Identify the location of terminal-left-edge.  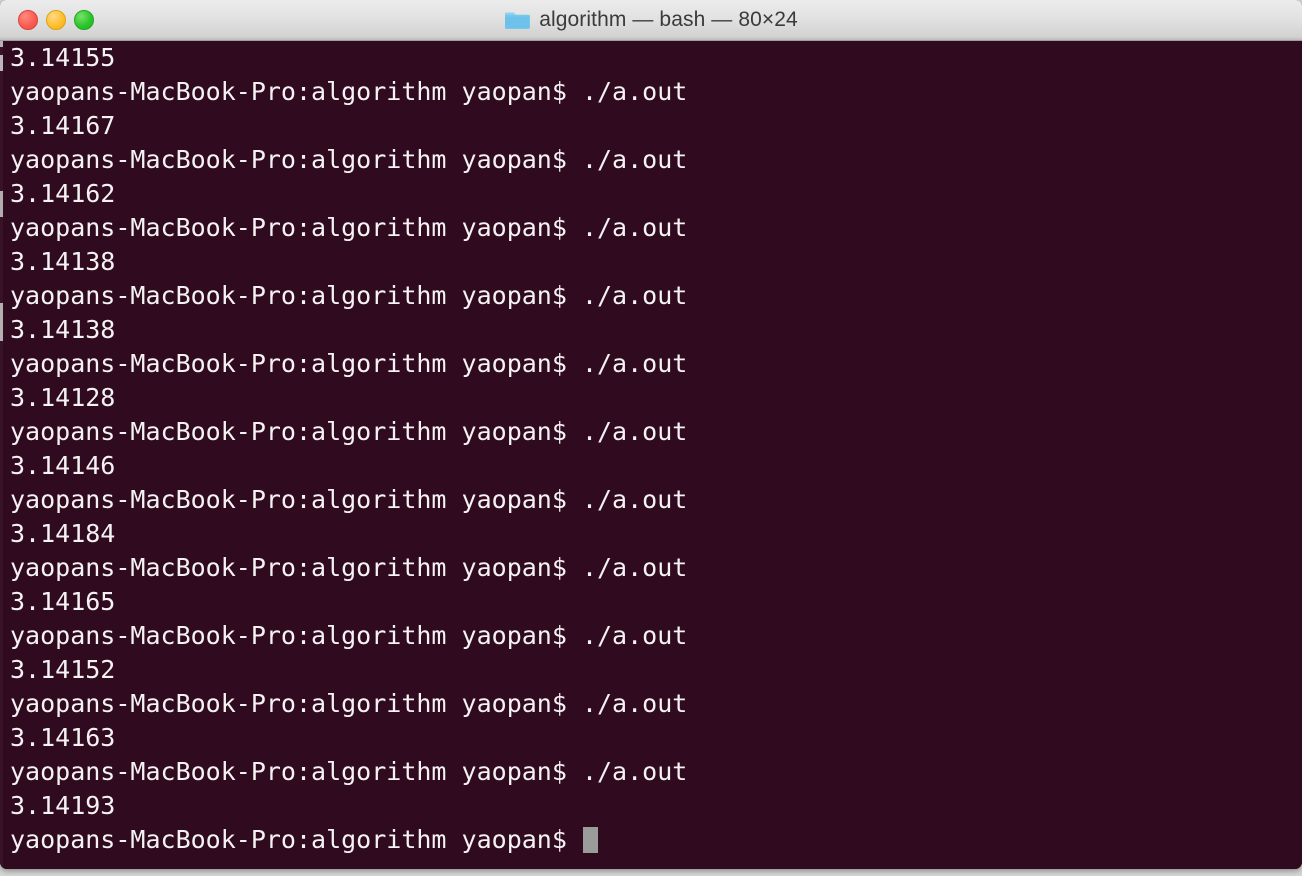
(1, 455).